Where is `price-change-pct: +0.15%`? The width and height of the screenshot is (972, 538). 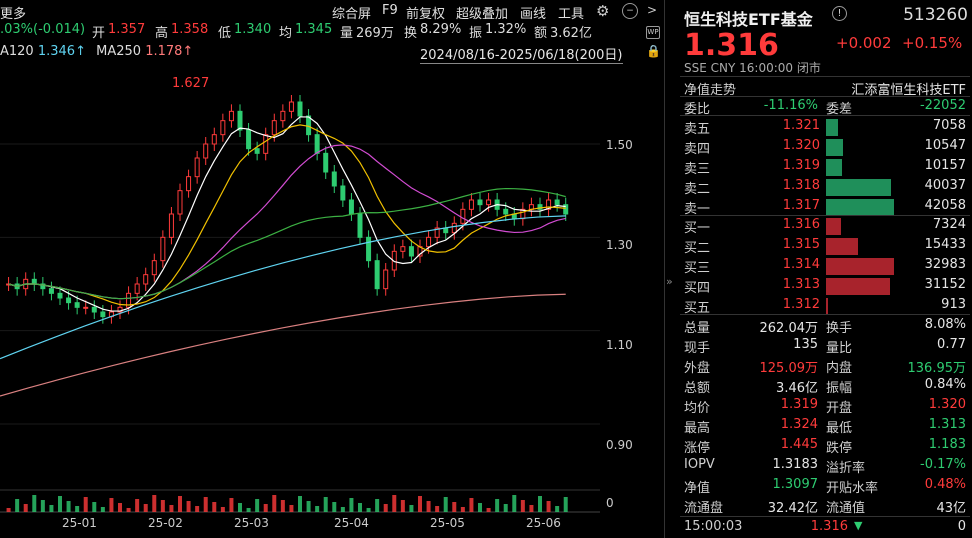
price-change-pct: +0.15% is located at coordinates (932, 43).